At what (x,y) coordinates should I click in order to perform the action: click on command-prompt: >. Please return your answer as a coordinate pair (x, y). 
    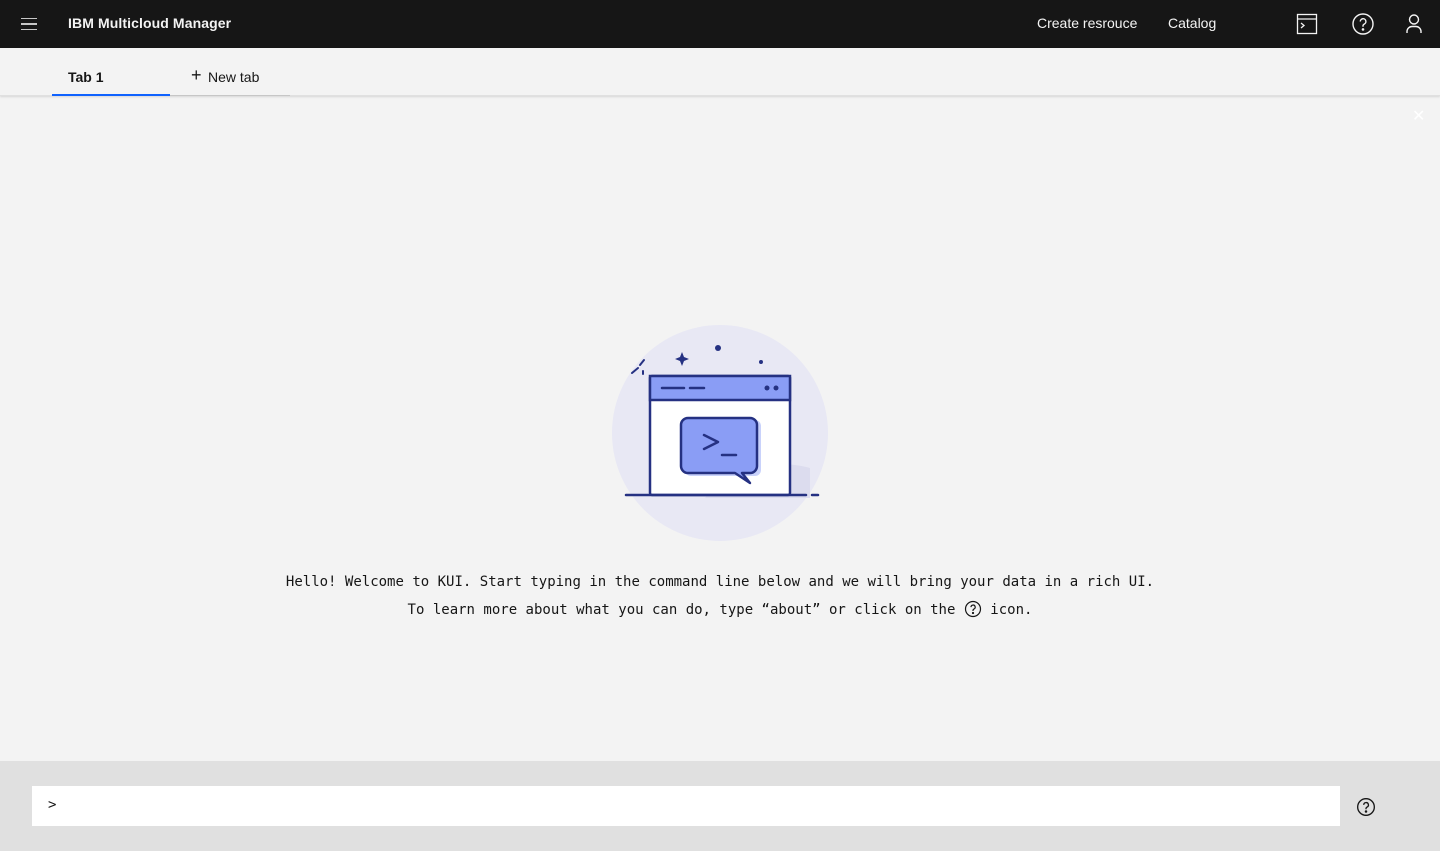
    Looking at the image, I should click on (52, 805).